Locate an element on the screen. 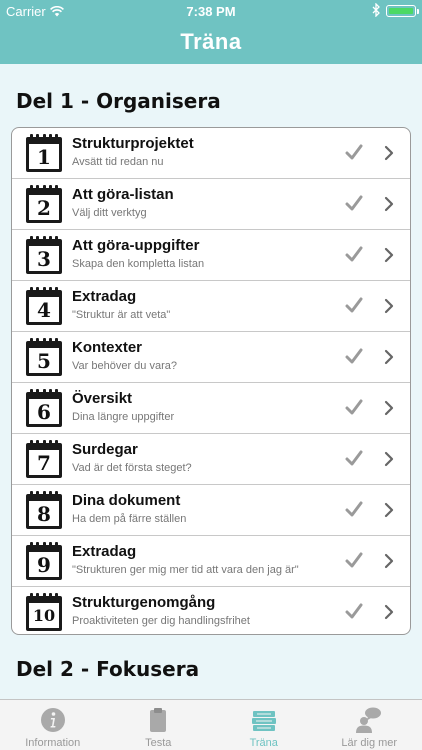 Image resolution: width=422 pixels, height=750 pixels. section-title-fokusera: Del 2 - Fokusera is located at coordinates (108, 669).